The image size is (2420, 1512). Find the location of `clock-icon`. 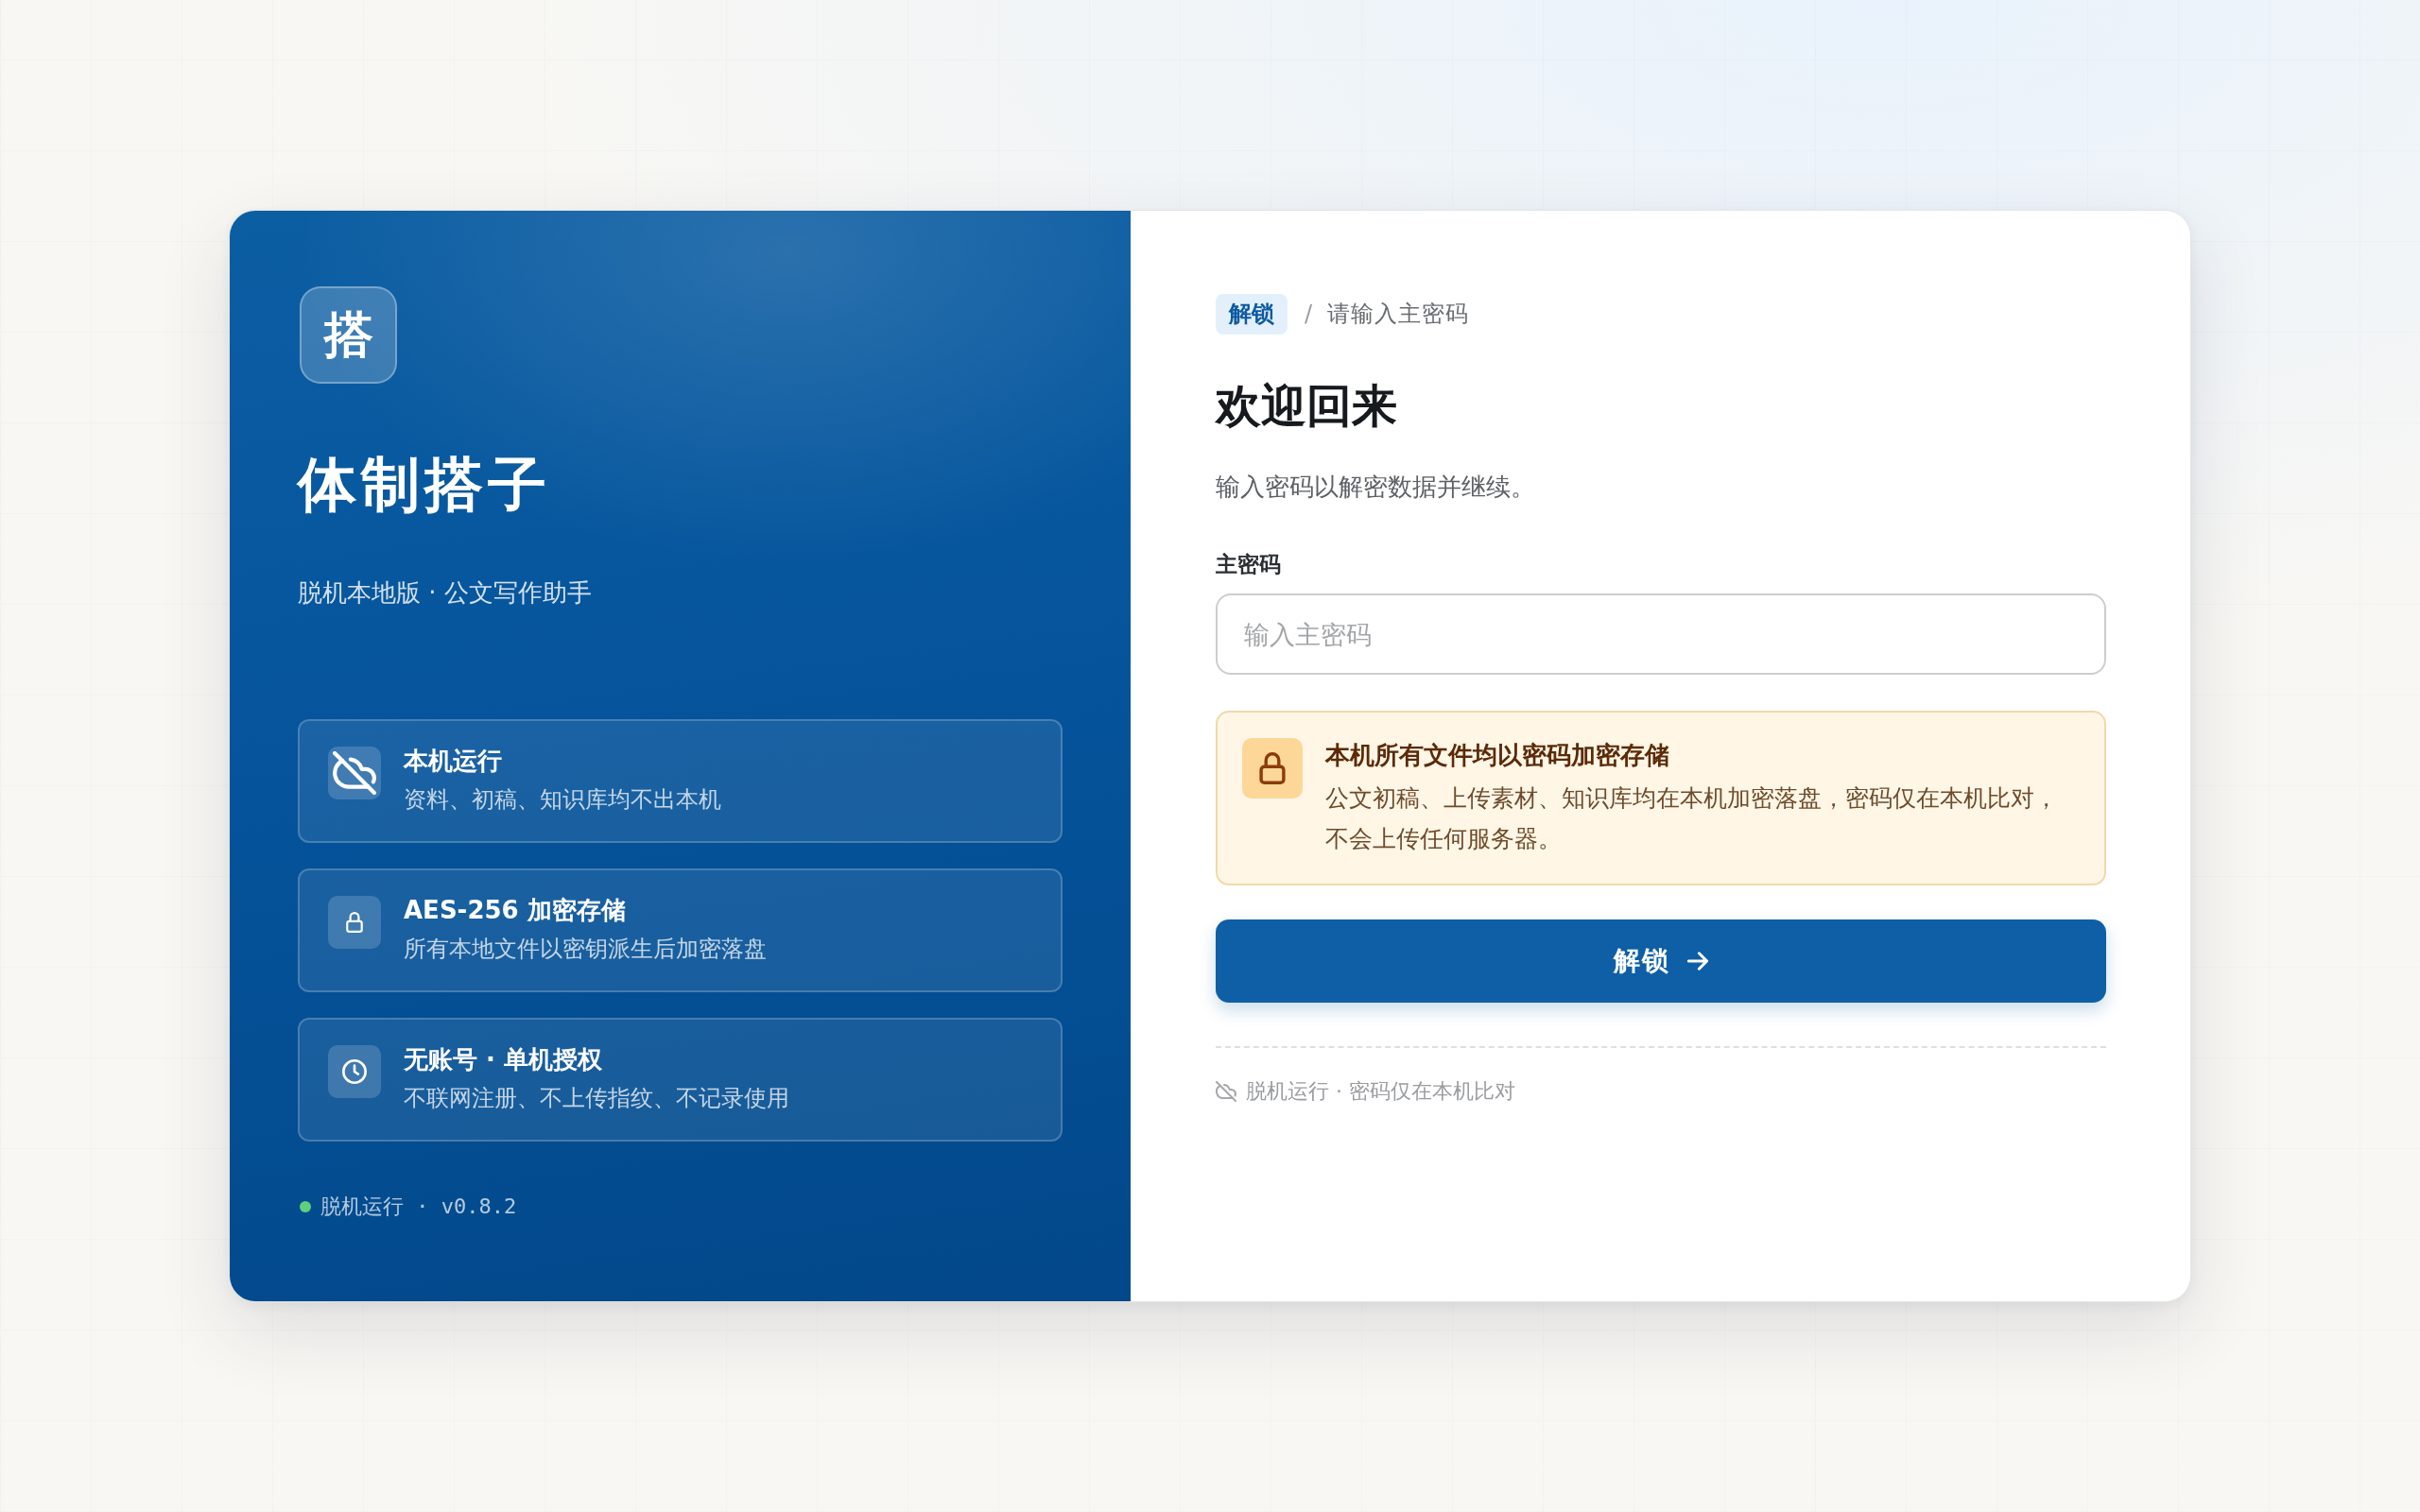

clock-icon is located at coordinates (354, 1071).